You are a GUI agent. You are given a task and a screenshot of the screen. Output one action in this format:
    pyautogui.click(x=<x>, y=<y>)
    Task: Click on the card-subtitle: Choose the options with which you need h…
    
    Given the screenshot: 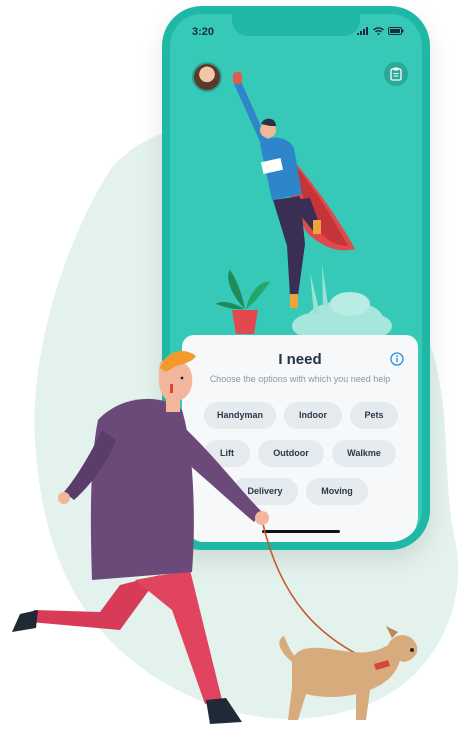 What is the action you would take?
    pyautogui.click(x=300, y=379)
    